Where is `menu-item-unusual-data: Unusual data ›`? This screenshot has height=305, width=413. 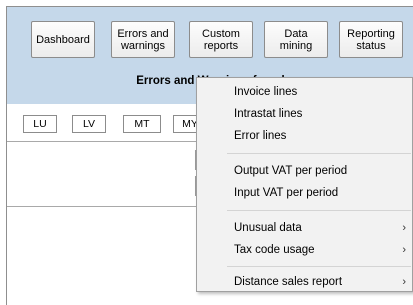
menu-item-unusual-data: Unusual data › is located at coordinates (304, 228).